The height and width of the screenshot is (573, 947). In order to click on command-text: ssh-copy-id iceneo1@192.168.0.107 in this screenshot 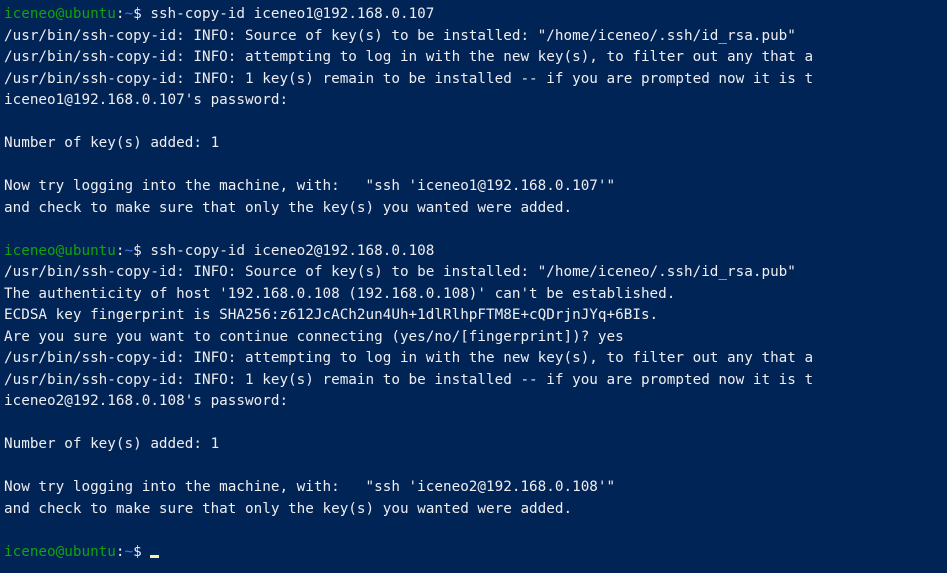, I will do `click(292, 14)`.